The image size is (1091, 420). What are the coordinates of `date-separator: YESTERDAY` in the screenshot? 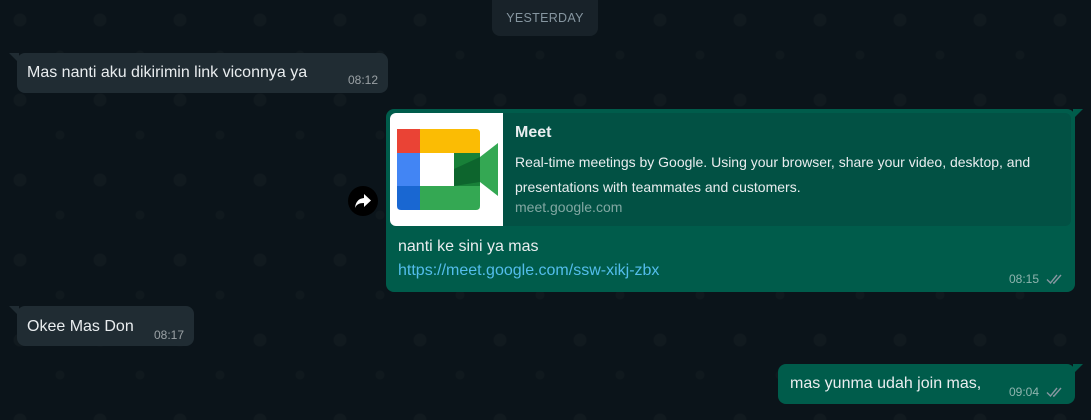 It's located at (545, 18).